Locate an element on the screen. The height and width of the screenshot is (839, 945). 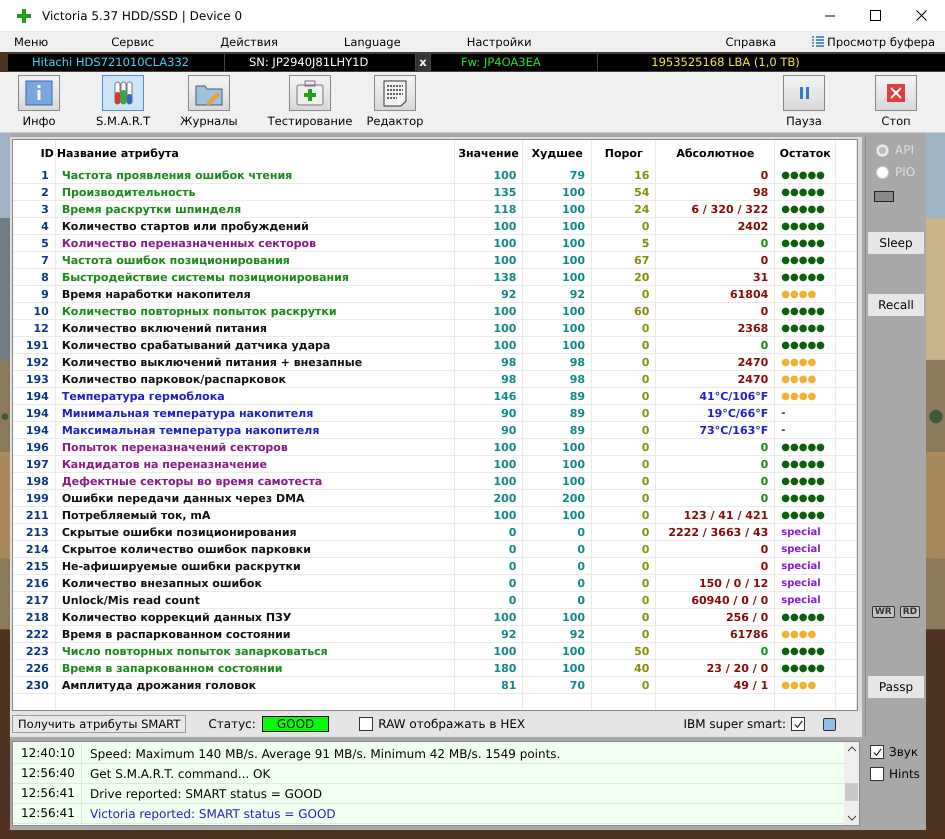
attribute-name: Количество включений питания is located at coordinates (254, 328).